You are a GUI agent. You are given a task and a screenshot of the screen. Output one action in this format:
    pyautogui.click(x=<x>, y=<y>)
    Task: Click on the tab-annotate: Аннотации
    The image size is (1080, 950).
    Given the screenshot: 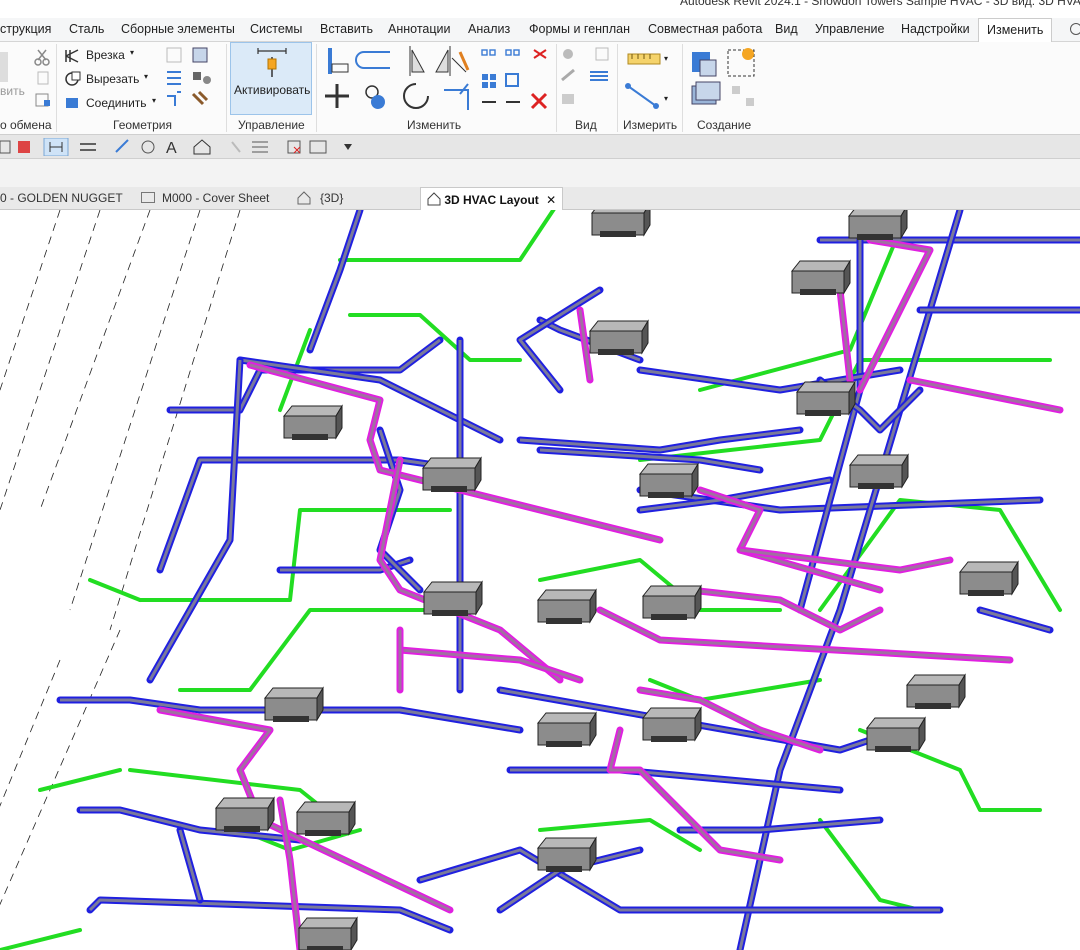 What is the action you would take?
    pyautogui.click(x=419, y=29)
    